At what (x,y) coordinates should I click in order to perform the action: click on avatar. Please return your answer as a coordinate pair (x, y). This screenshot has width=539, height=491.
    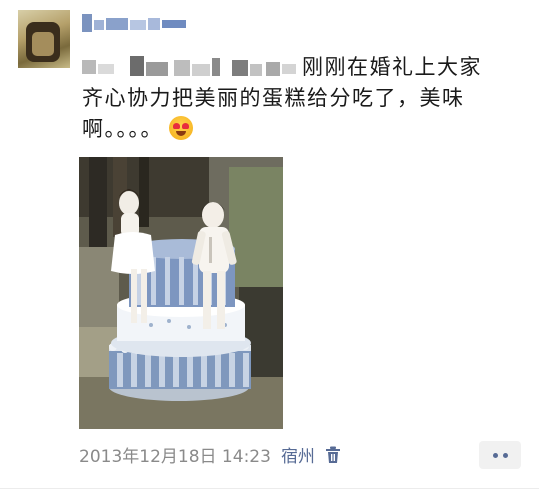
    Looking at the image, I should click on (44, 39).